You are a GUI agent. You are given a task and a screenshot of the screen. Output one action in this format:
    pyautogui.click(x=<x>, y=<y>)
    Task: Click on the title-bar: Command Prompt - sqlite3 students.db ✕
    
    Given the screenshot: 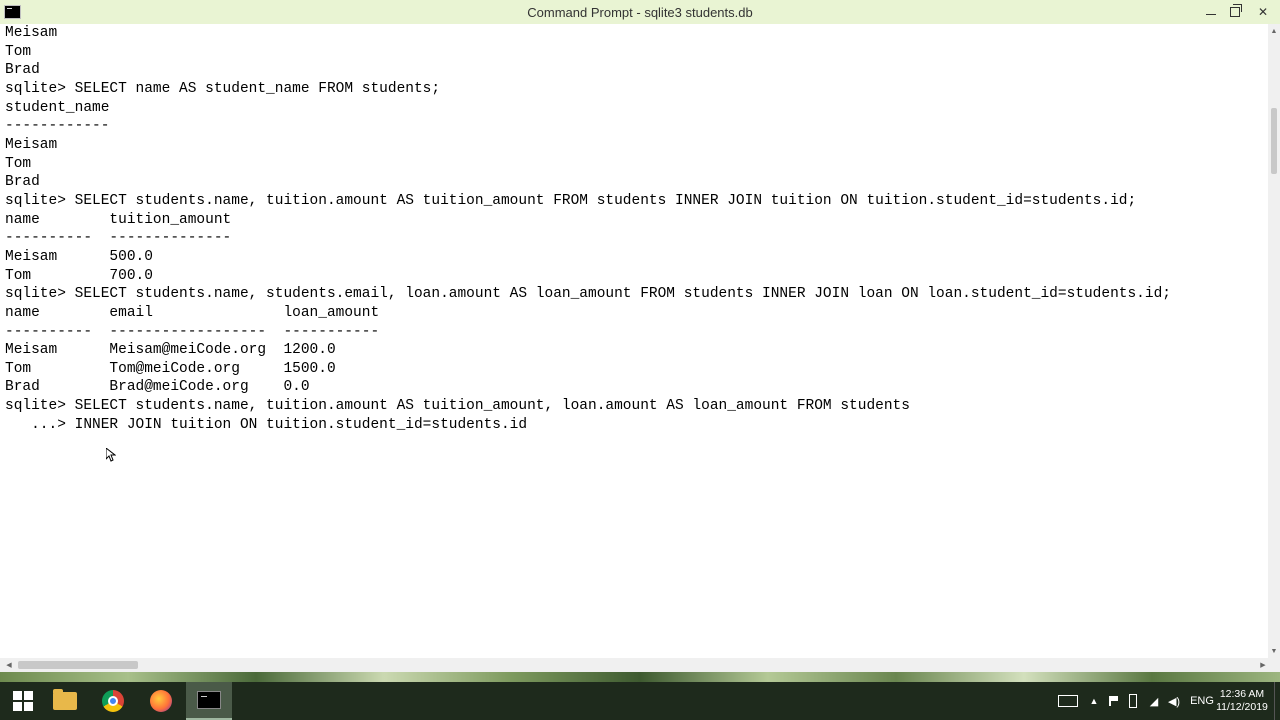 What is the action you would take?
    pyautogui.click(x=640, y=12)
    